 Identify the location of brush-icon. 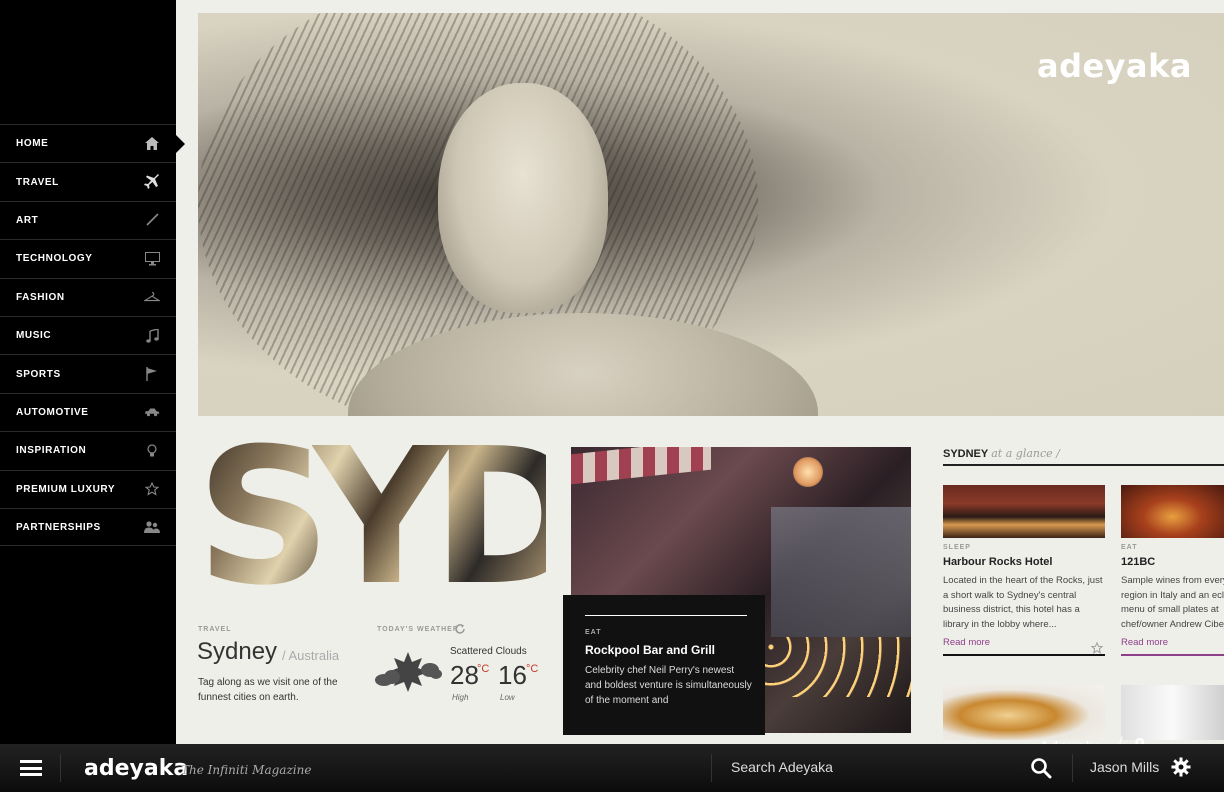
(152, 220).